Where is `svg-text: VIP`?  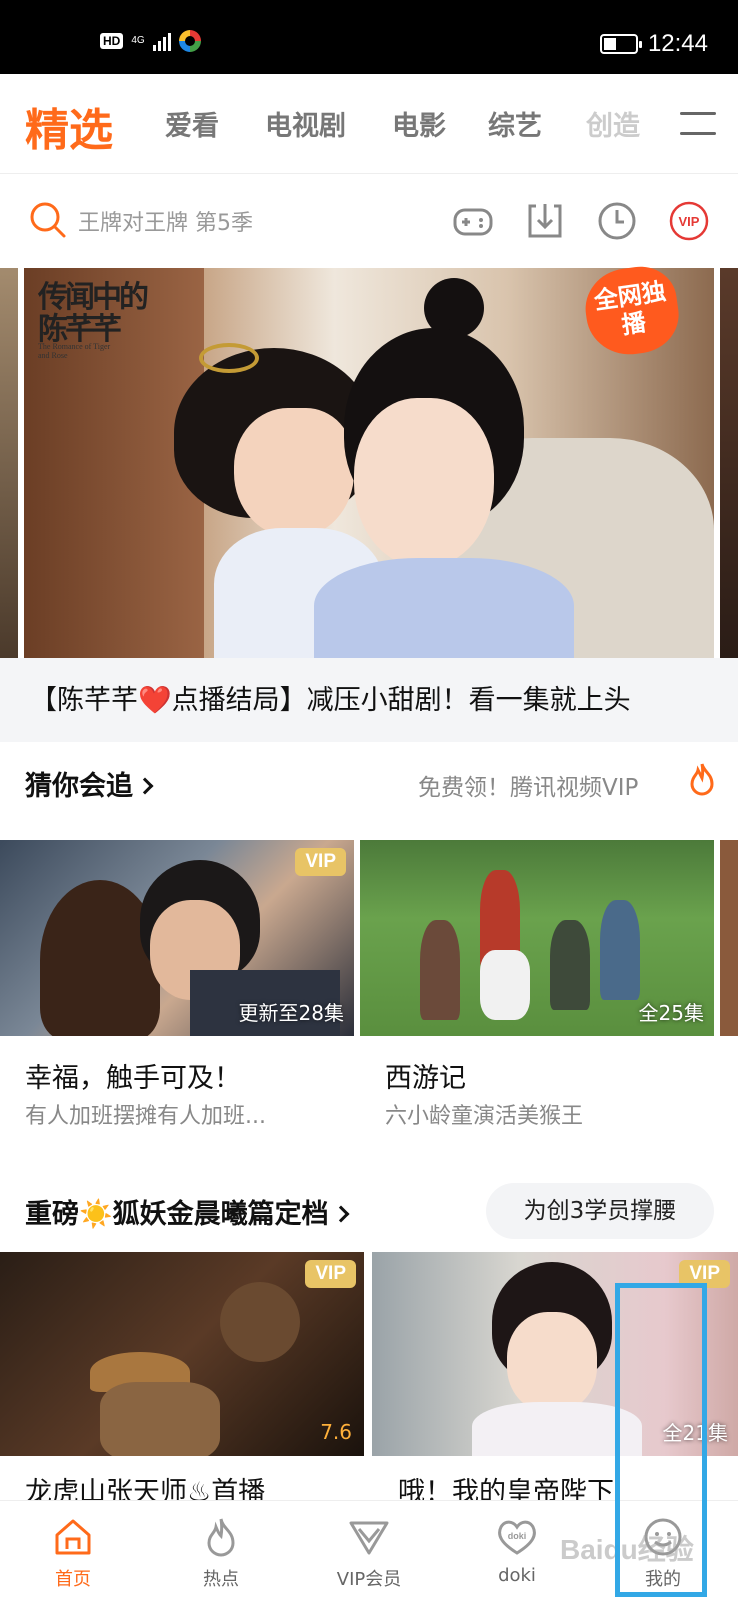
svg-text: VIP is located at coordinates (689, 221).